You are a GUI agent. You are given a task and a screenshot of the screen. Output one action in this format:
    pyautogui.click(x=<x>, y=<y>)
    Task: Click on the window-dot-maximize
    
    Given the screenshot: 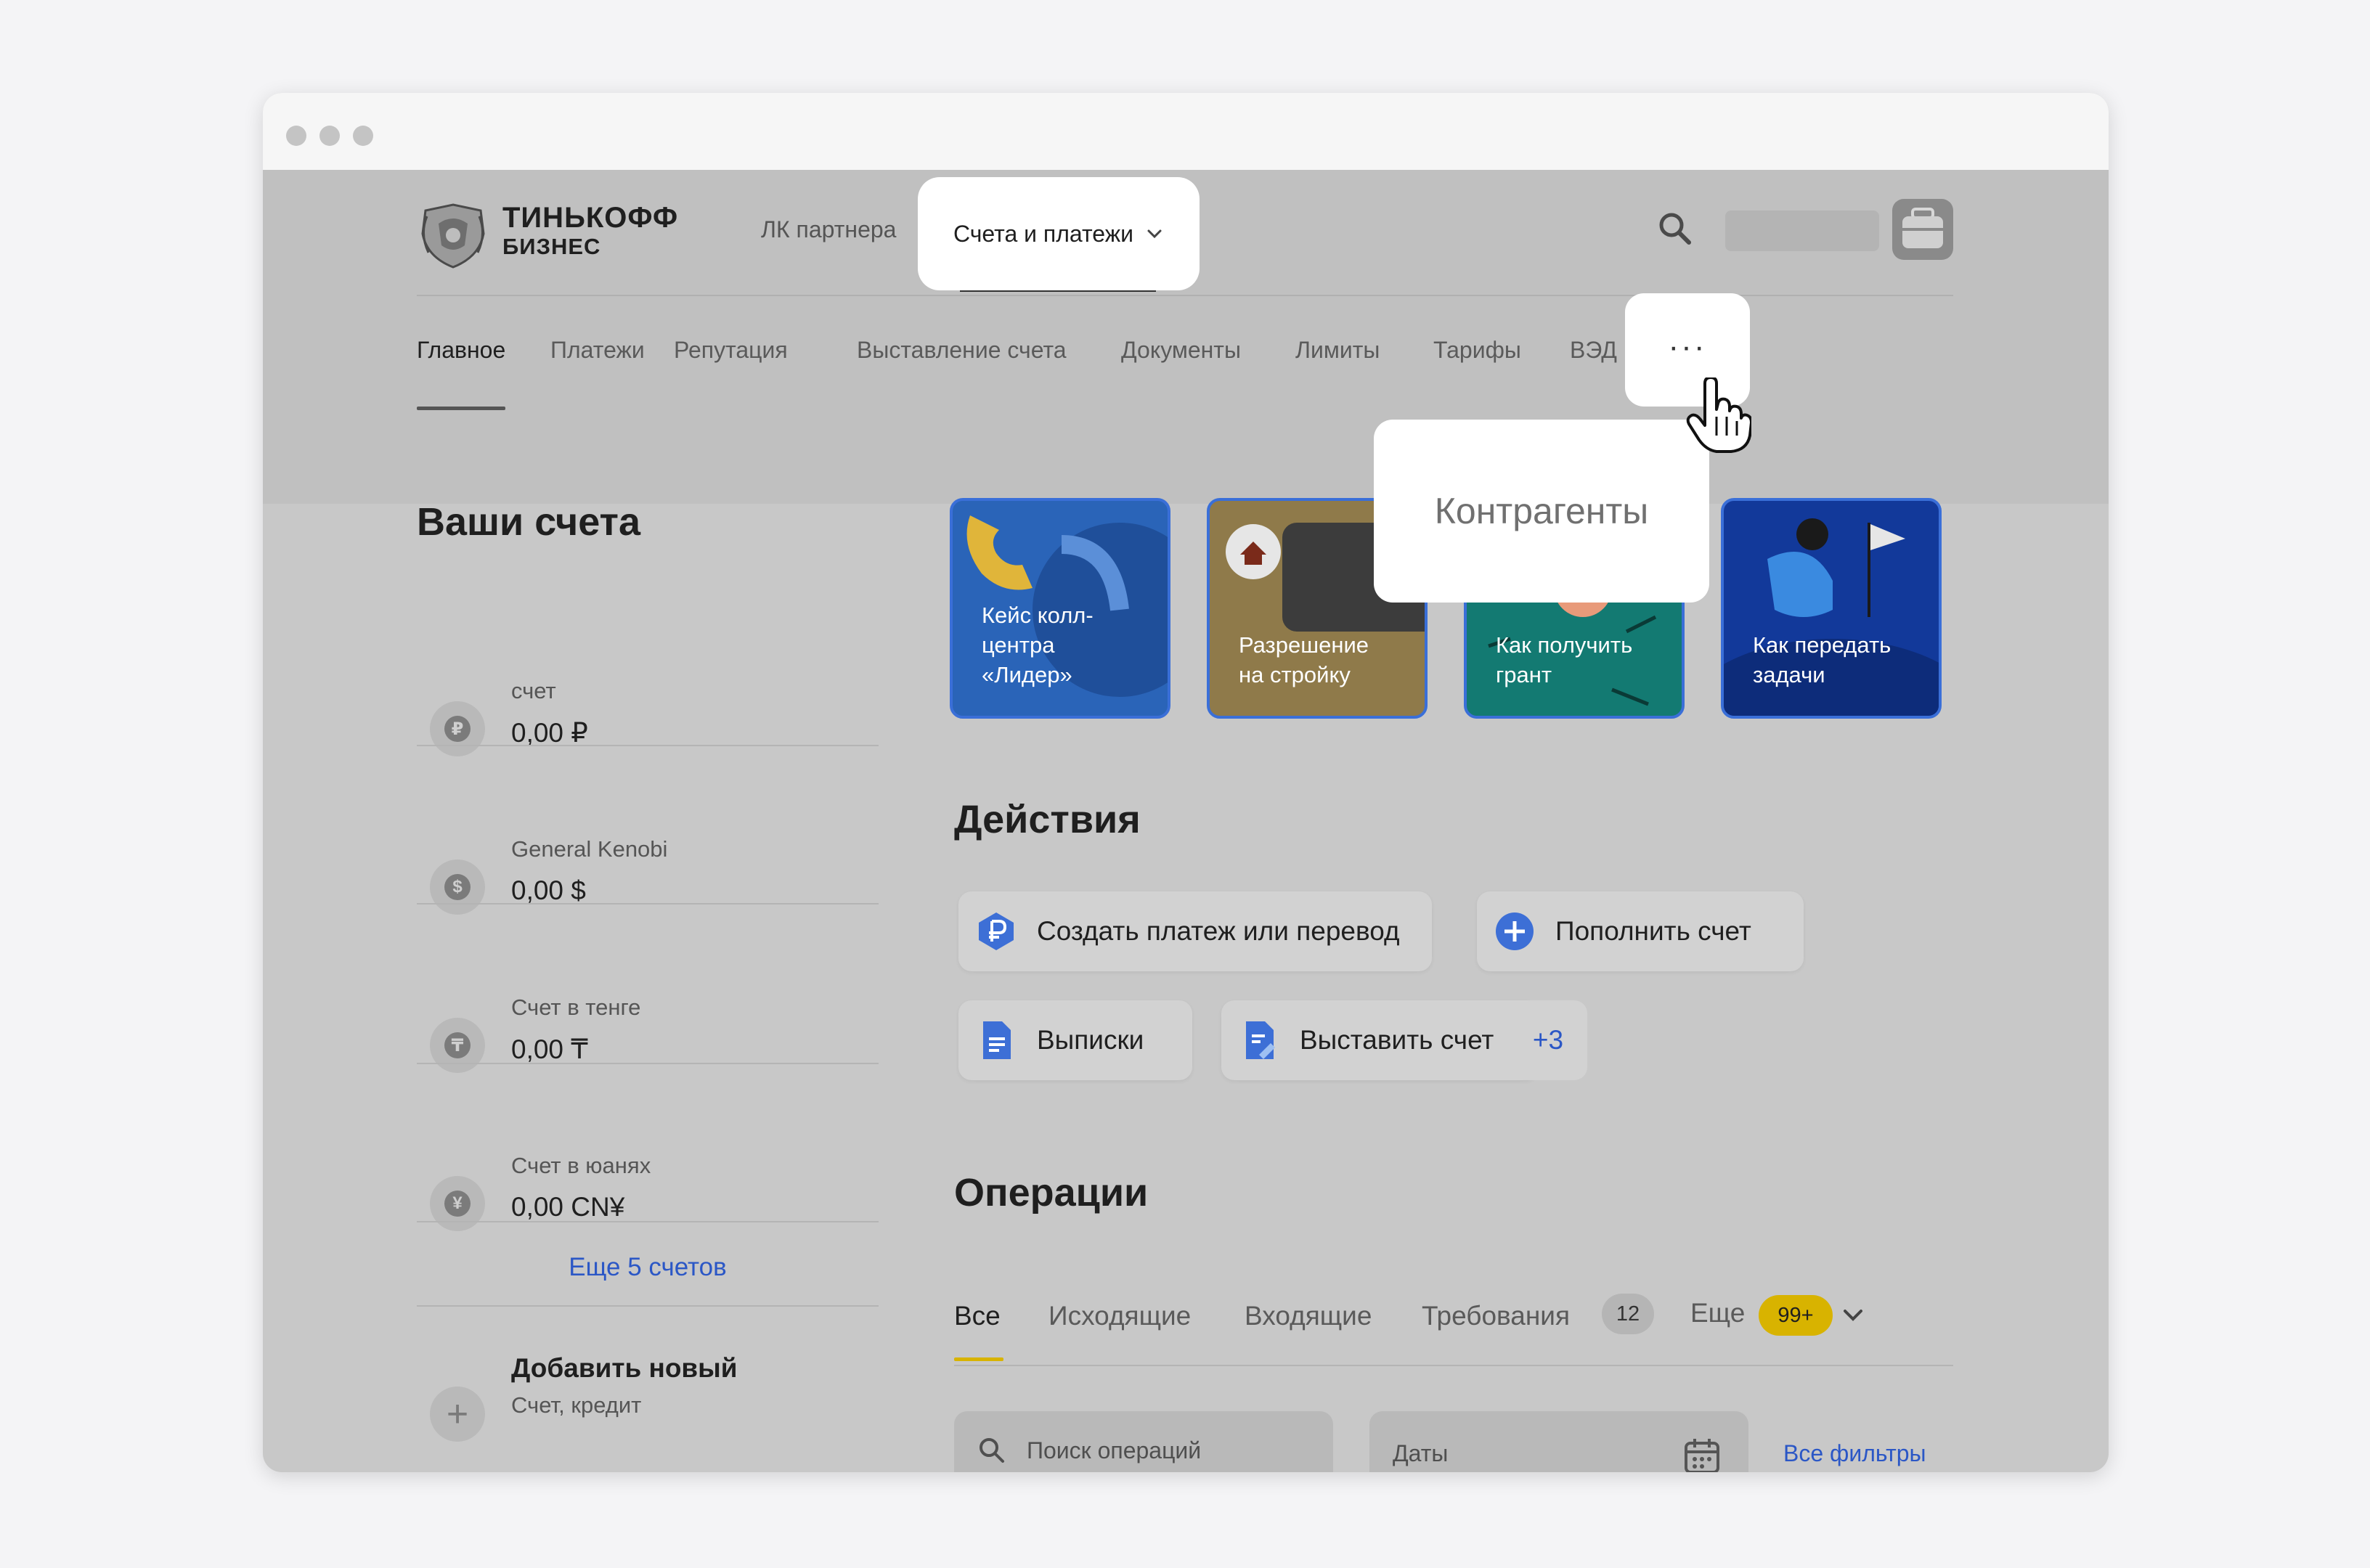 What is the action you would take?
    pyautogui.click(x=363, y=136)
    